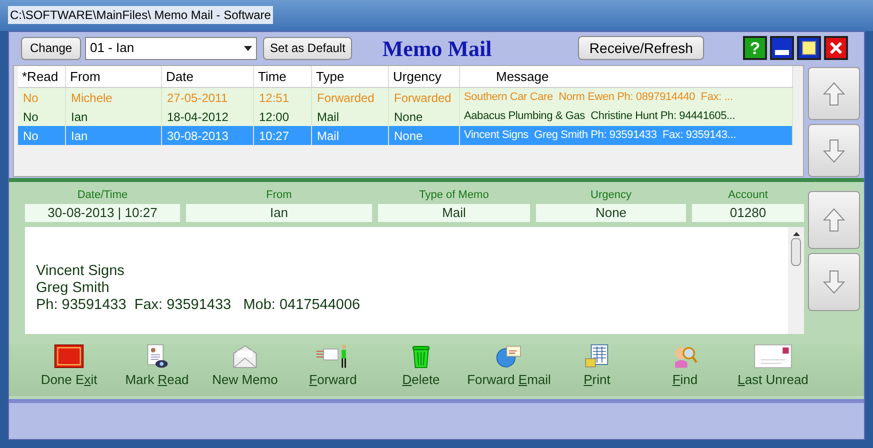  Describe the element at coordinates (333, 370) in the screenshot. I see `toolbar-button: Forward` at that location.